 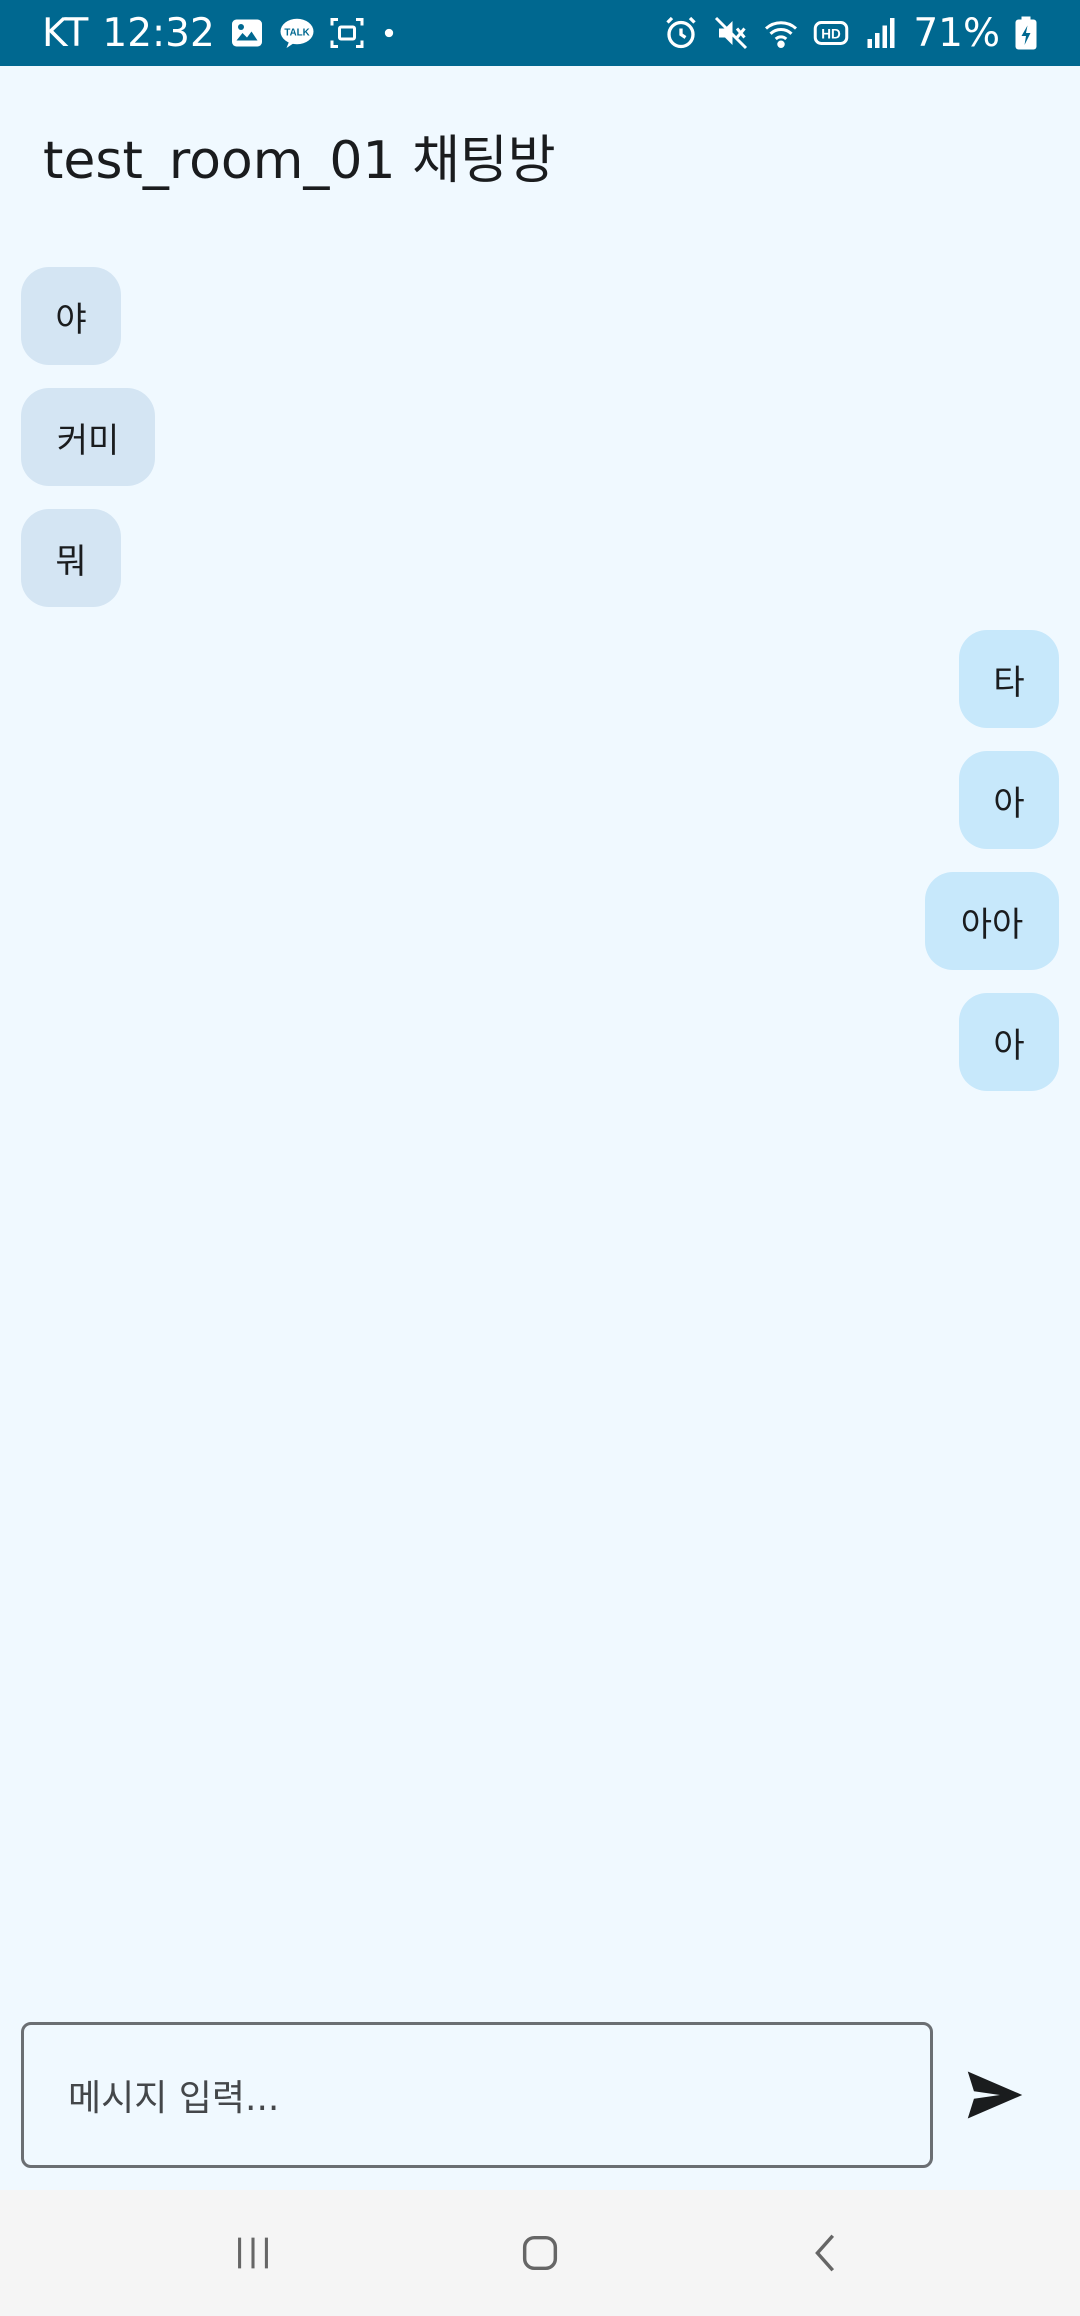 What do you see at coordinates (1026, 33) in the screenshot?
I see `battery-charging-icon` at bounding box center [1026, 33].